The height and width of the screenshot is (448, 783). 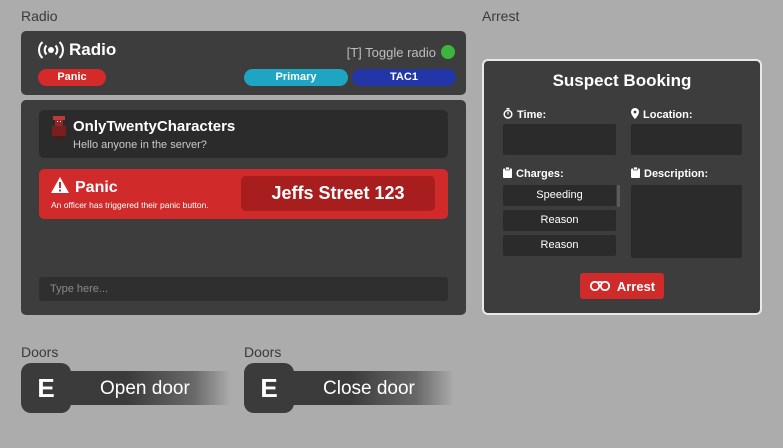 What do you see at coordinates (96, 187) in the screenshot?
I see `panic-title-text: Panic` at bounding box center [96, 187].